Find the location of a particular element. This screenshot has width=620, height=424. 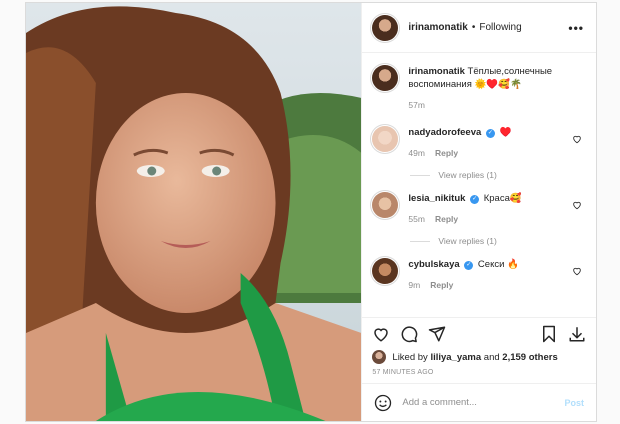

heart-icon is located at coordinates (381, 334).